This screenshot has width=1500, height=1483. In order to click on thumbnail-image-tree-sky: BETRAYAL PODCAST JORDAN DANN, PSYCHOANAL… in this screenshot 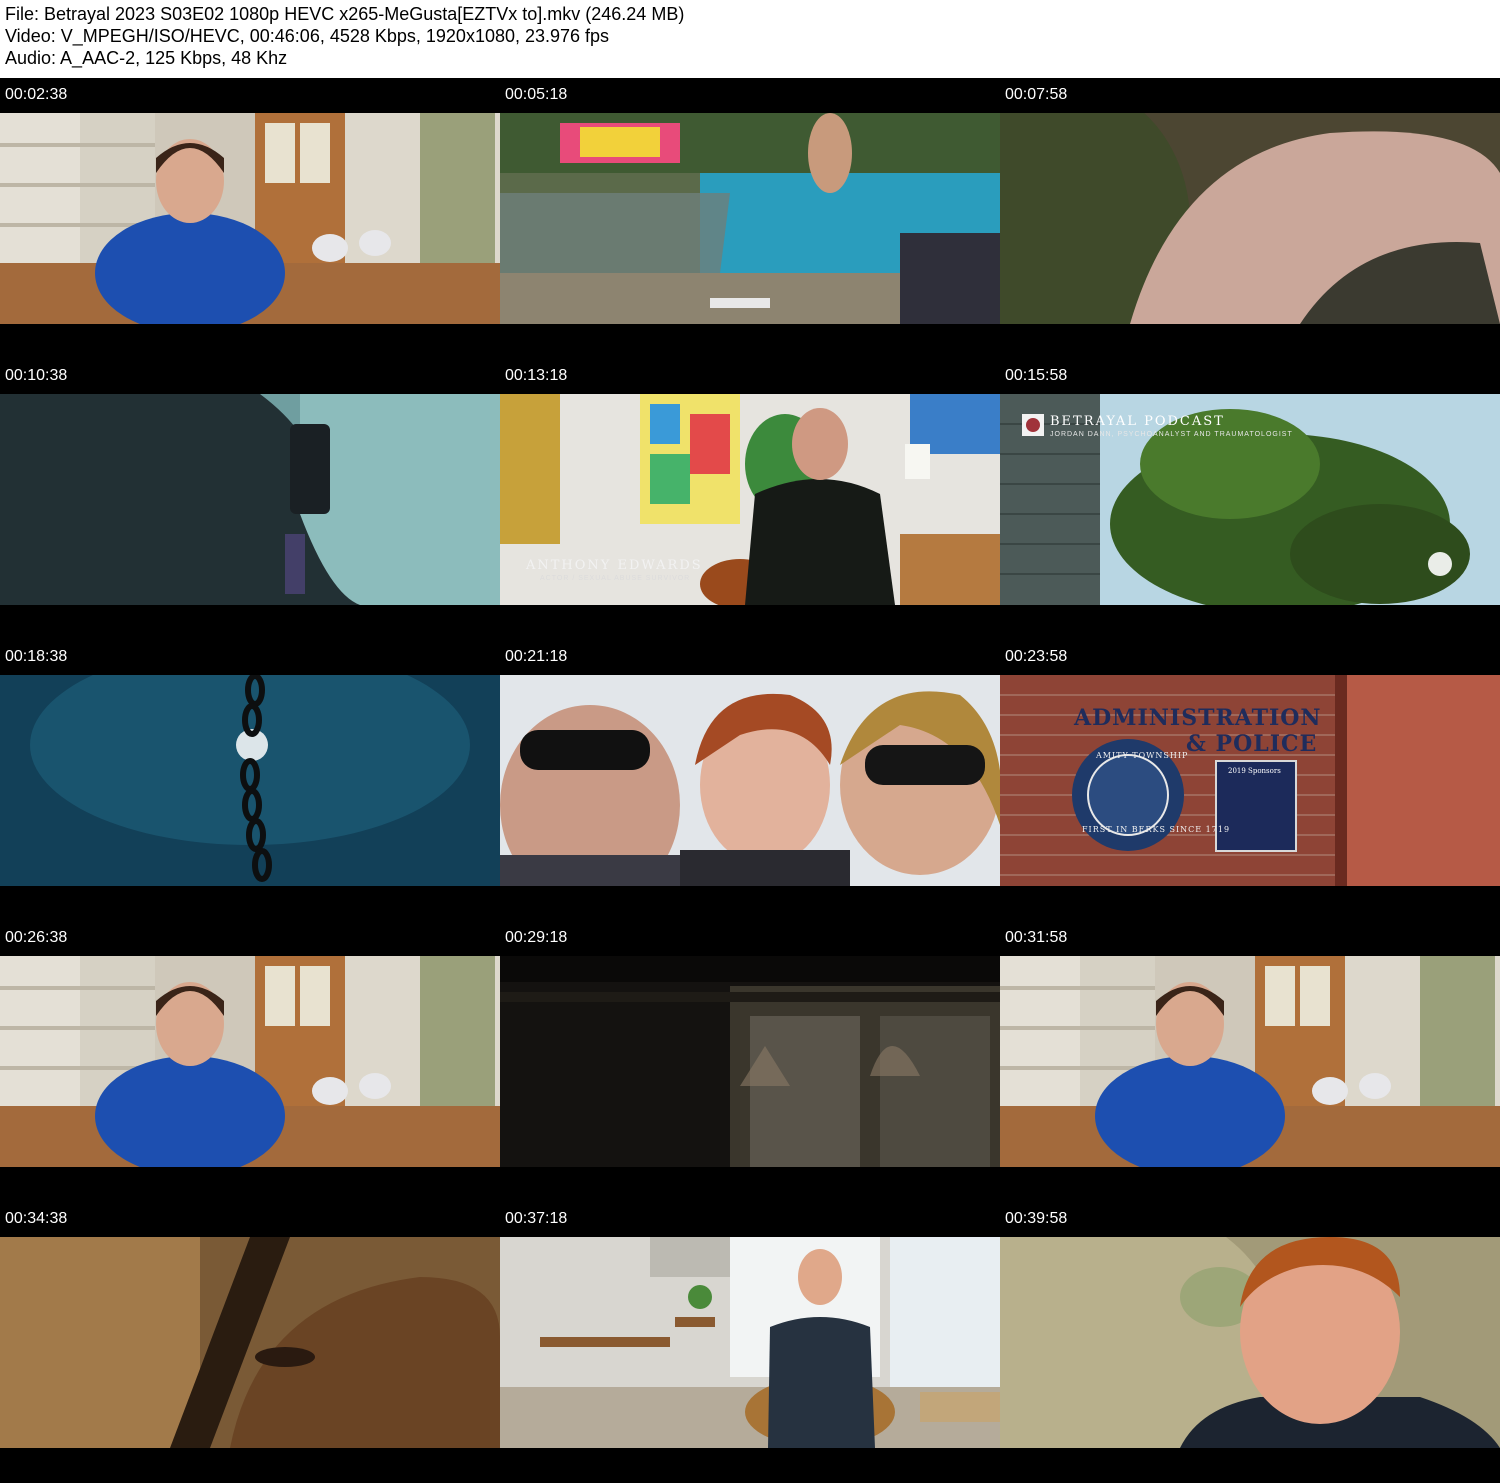, I will do `click(1250, 499)`.